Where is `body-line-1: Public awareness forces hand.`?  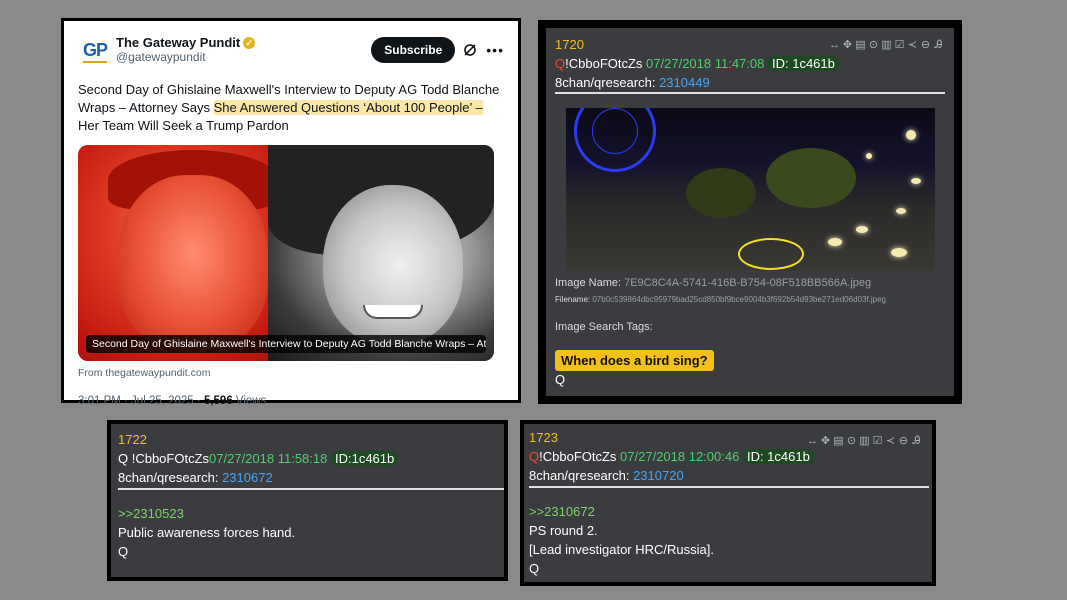 body-line-1: Public awareness forces hand. is located at coordinates (207, 532).